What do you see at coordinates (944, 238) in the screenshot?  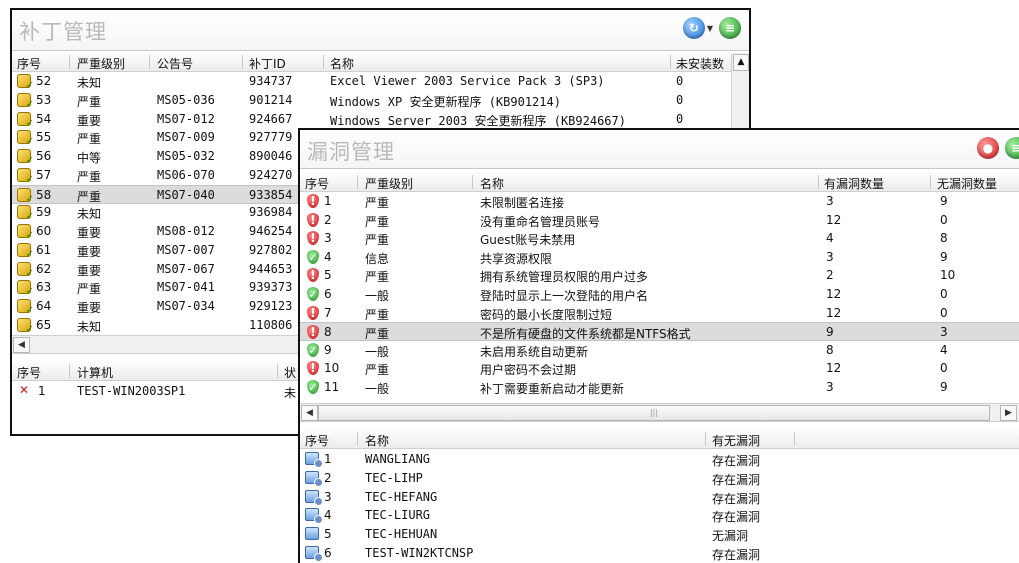 I see `row-no-vuln-count: 8` at bounding box center [944, 238].